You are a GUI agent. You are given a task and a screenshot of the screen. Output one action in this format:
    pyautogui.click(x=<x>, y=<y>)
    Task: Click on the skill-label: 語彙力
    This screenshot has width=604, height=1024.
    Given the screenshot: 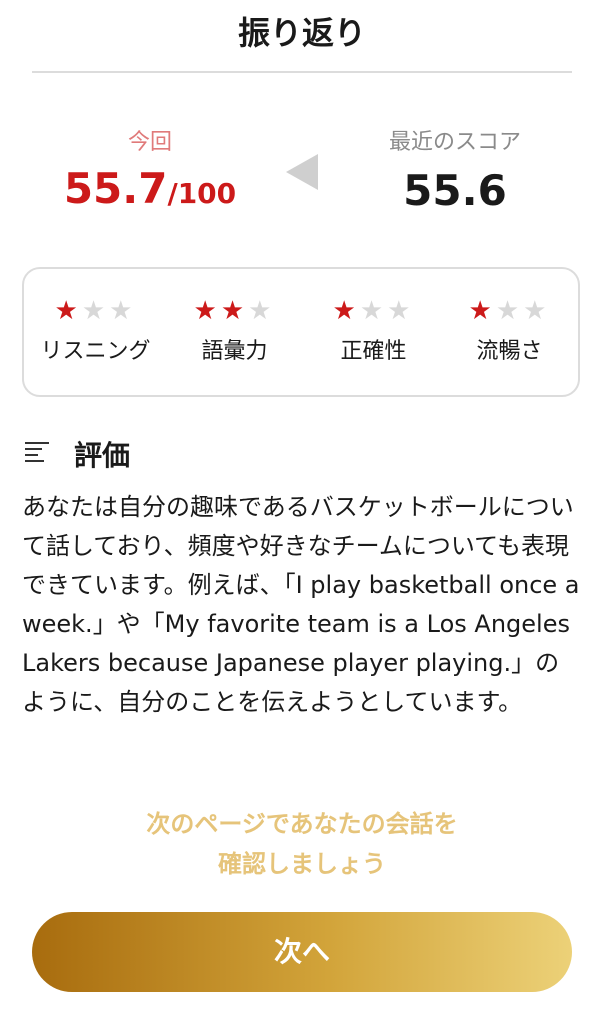 What is the action you would take?
    pyautogui.click(x=234, y=351)
    